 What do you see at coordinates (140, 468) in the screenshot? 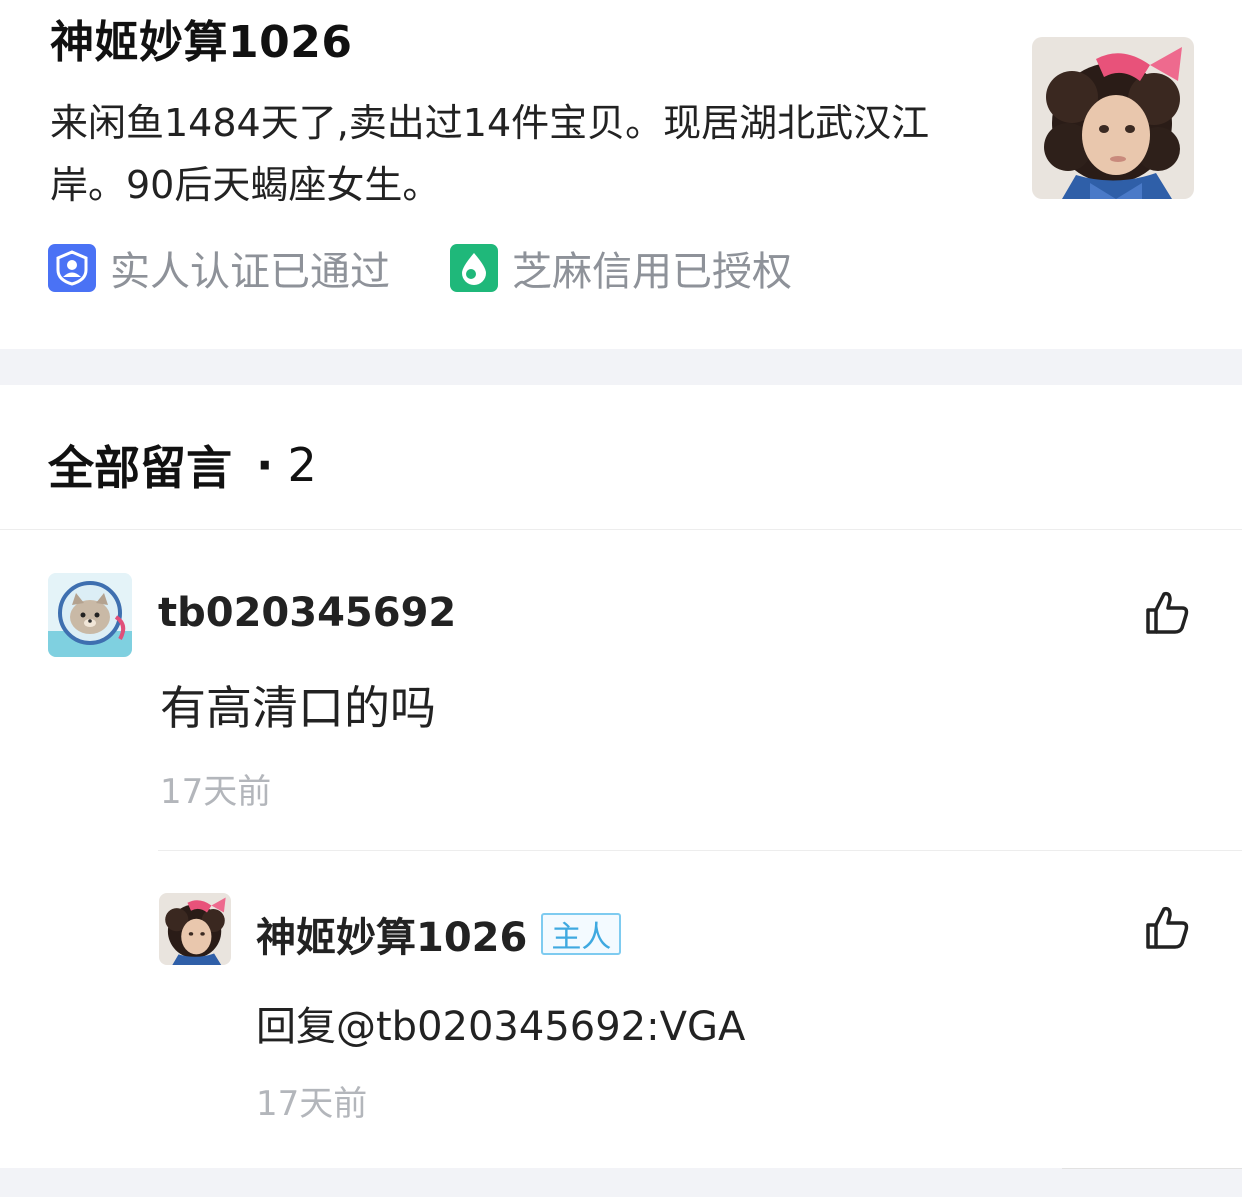
I see `comments-title: 全部留言` at bounding box center [140, 468].